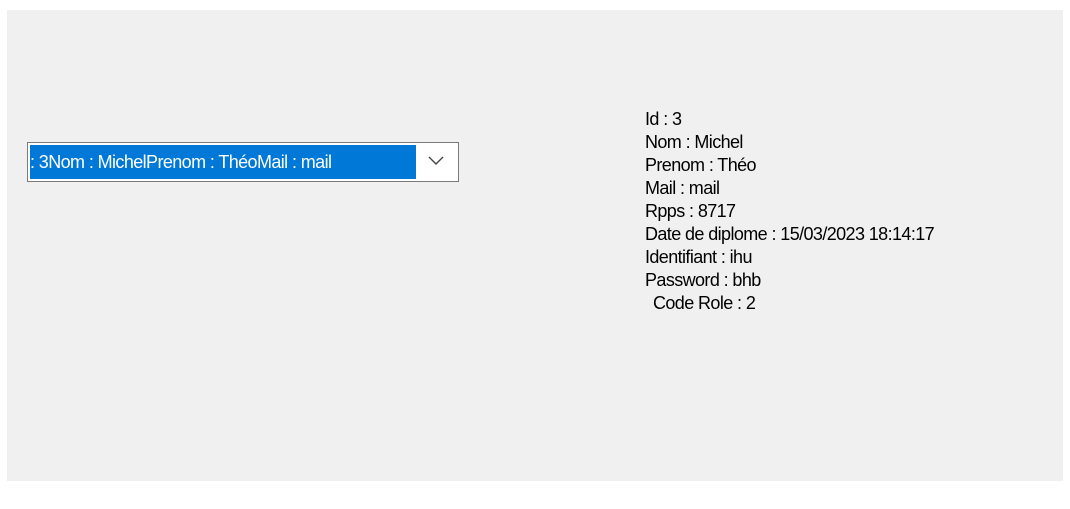 The height and width of the screenshot is (509, 1070). What do you see at coordinates (703, 280) in the screenshot?
I see `password-label: Password : bhb` at bounding box center [703, 280].